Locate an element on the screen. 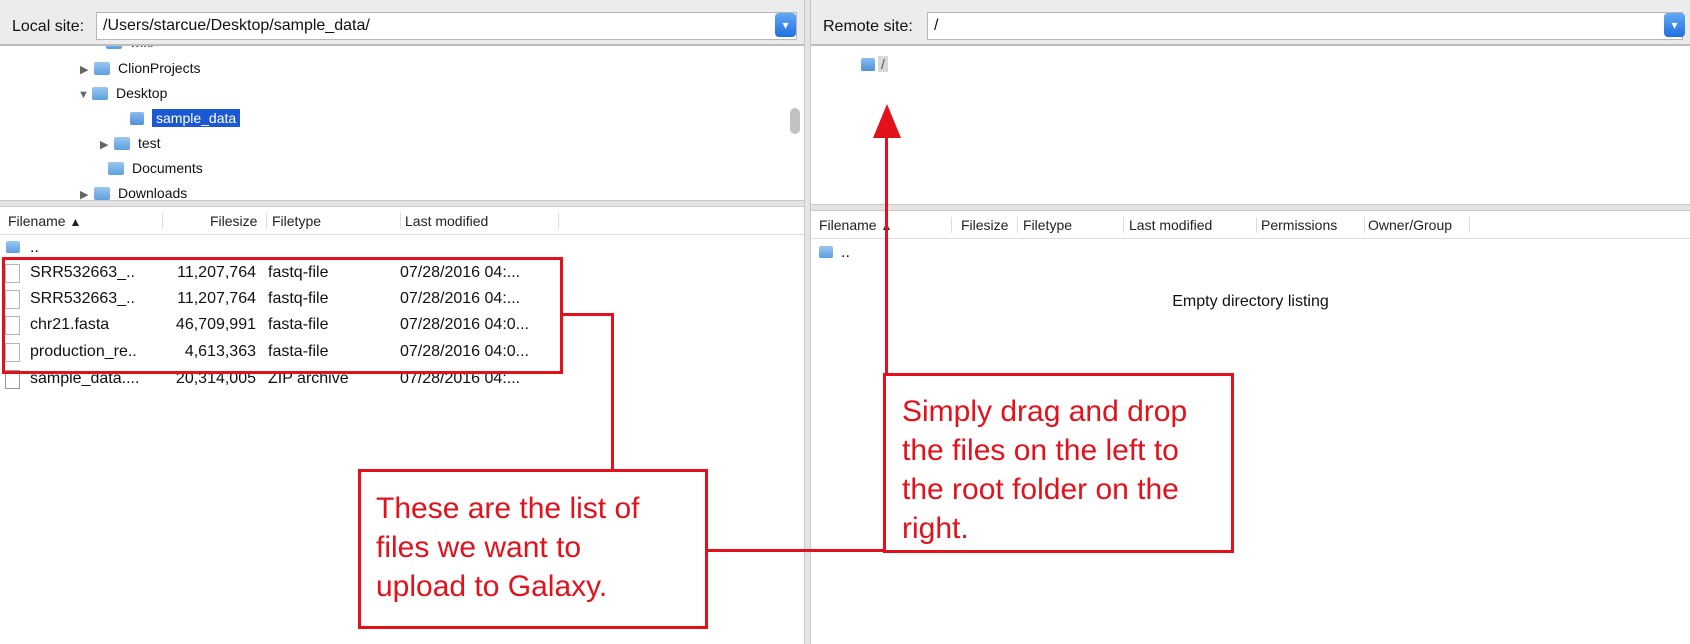  tree-scrollbar is located at coordinates (795, 121).